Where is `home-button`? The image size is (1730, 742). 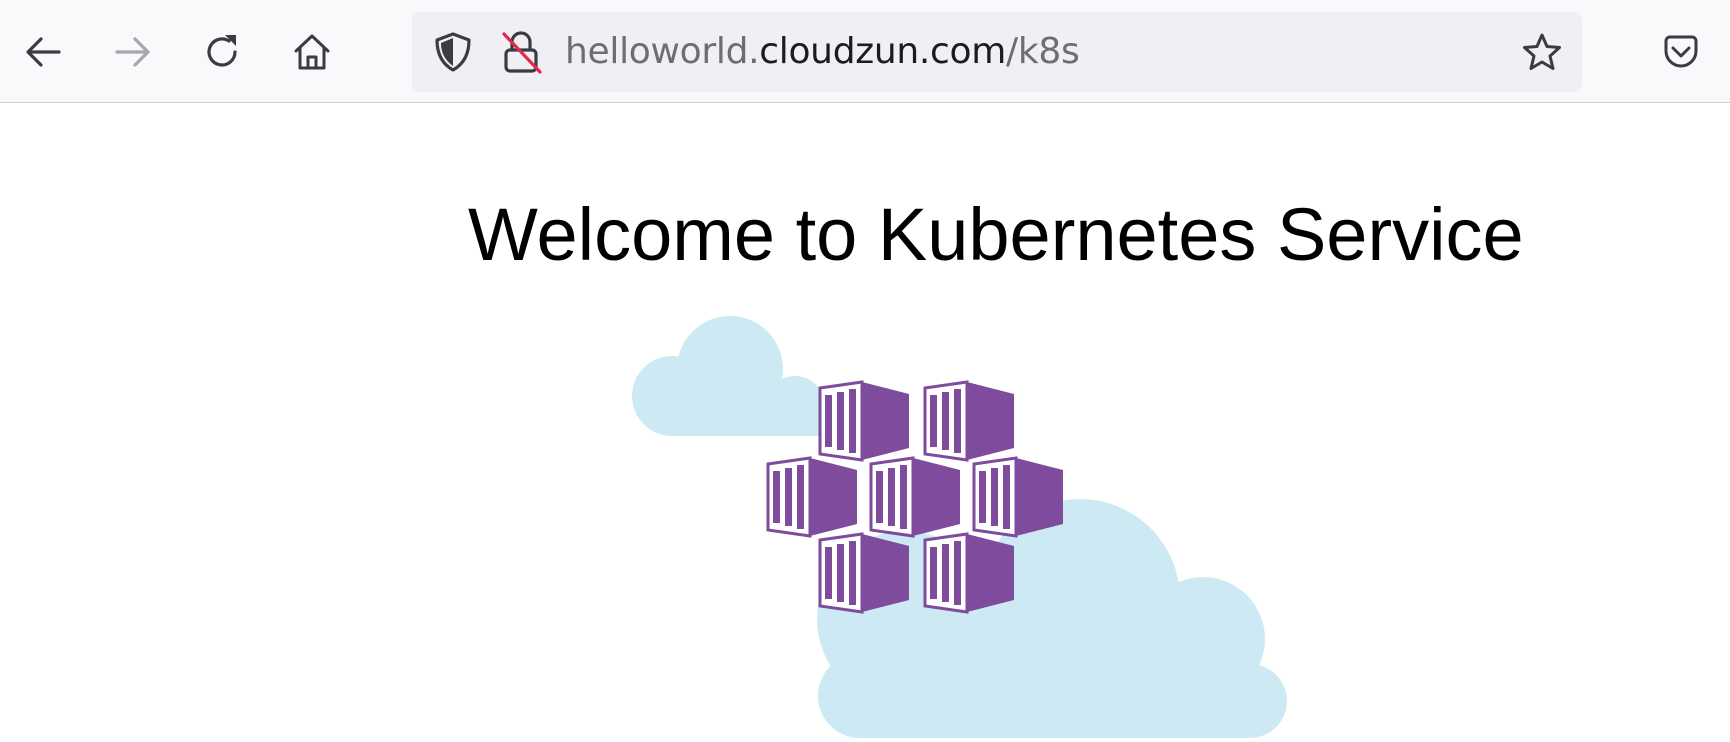
home-button is located at coordinates (312, 52).